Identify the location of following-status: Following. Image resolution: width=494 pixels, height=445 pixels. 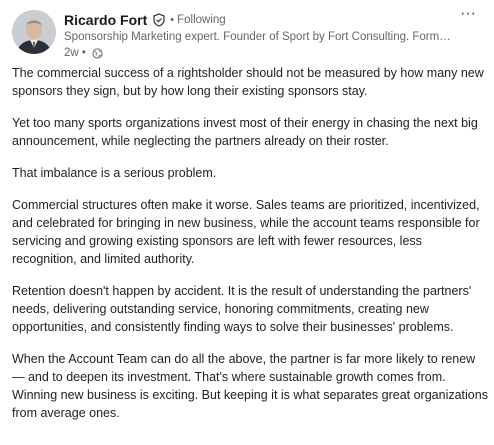
(201, 20).